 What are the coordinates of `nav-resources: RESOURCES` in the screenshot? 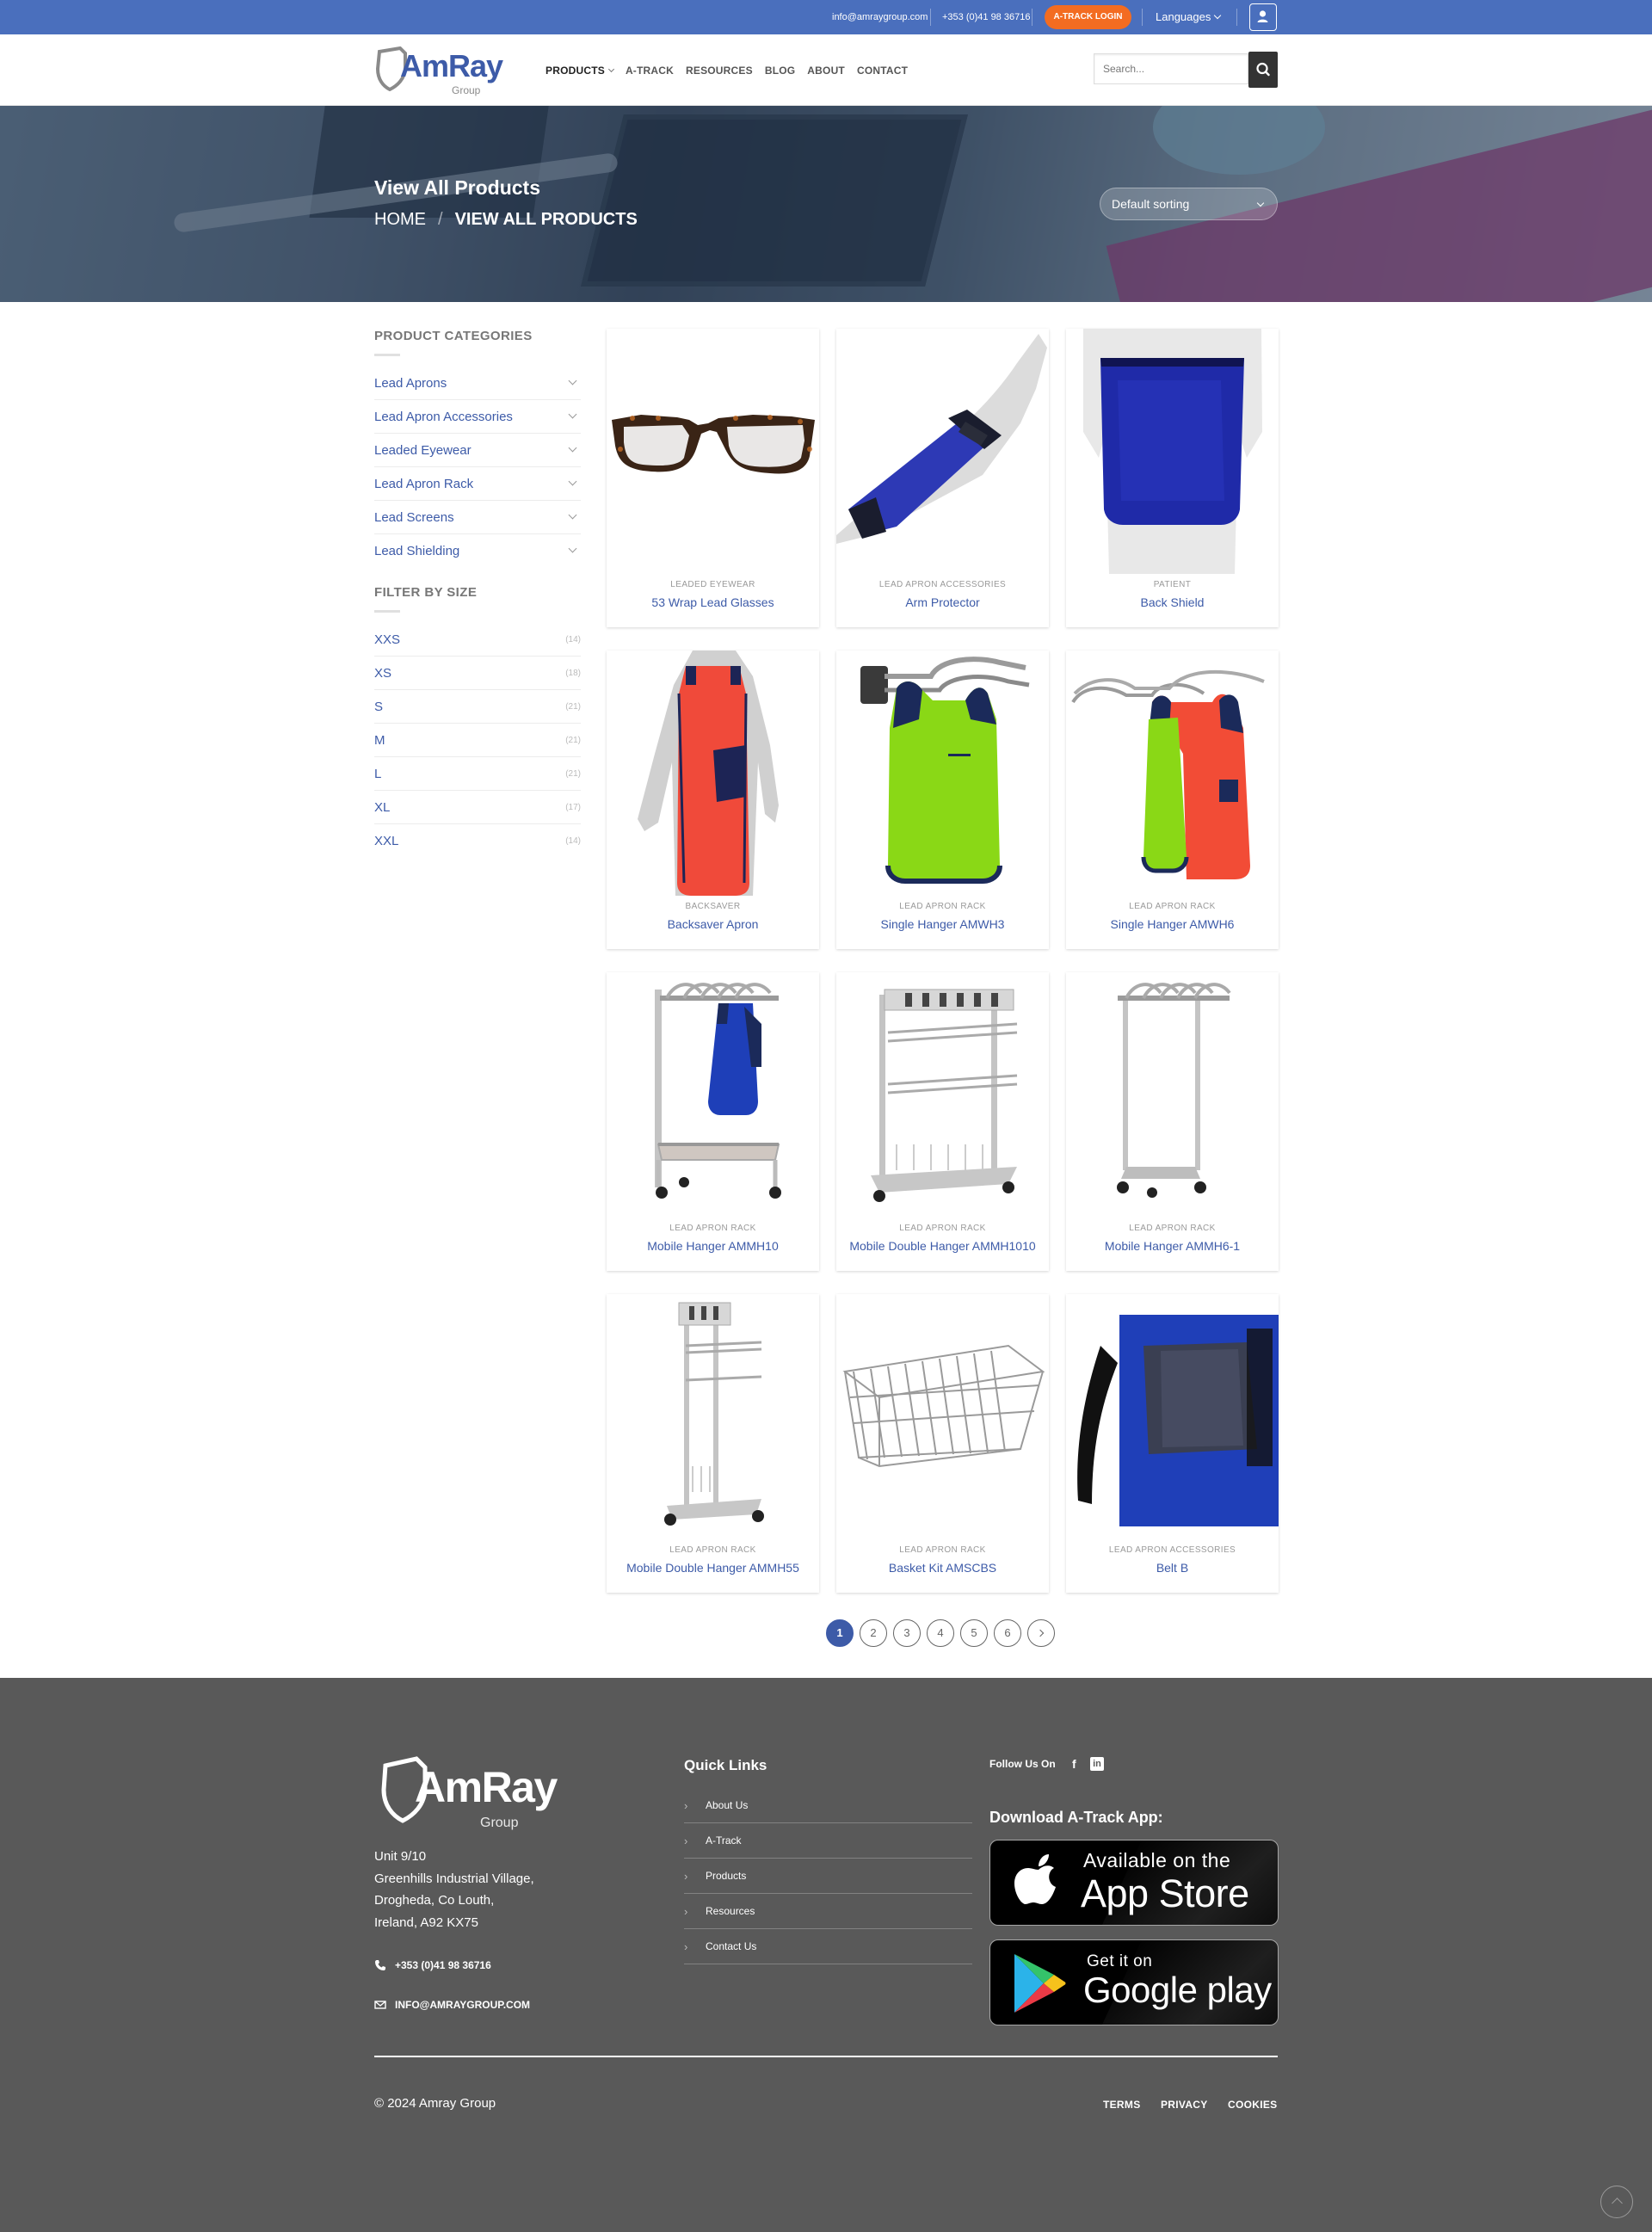 It's located at (719, 71).